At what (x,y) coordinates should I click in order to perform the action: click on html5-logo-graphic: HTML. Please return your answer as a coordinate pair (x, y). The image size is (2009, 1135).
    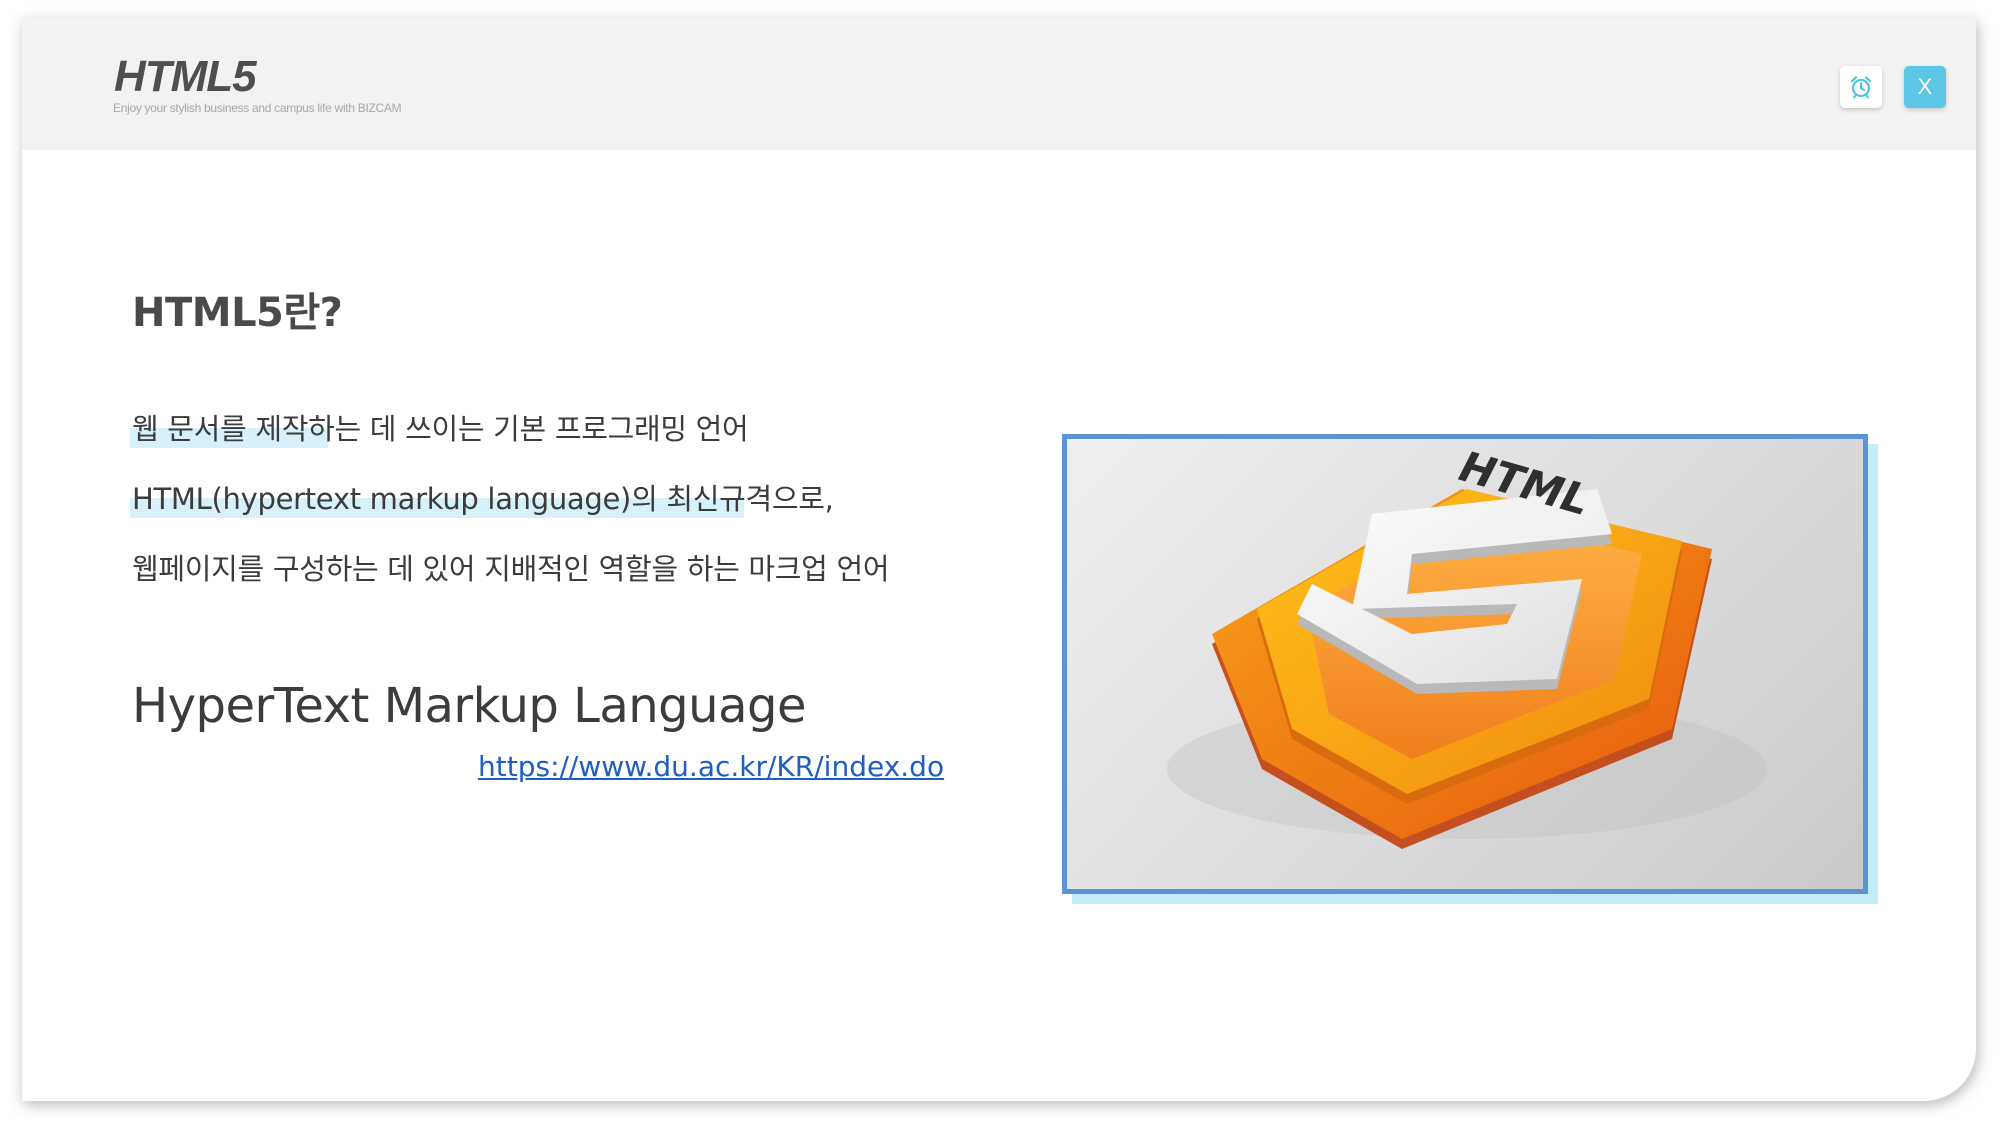
    Looking at the image, I should click on (1467, 645).